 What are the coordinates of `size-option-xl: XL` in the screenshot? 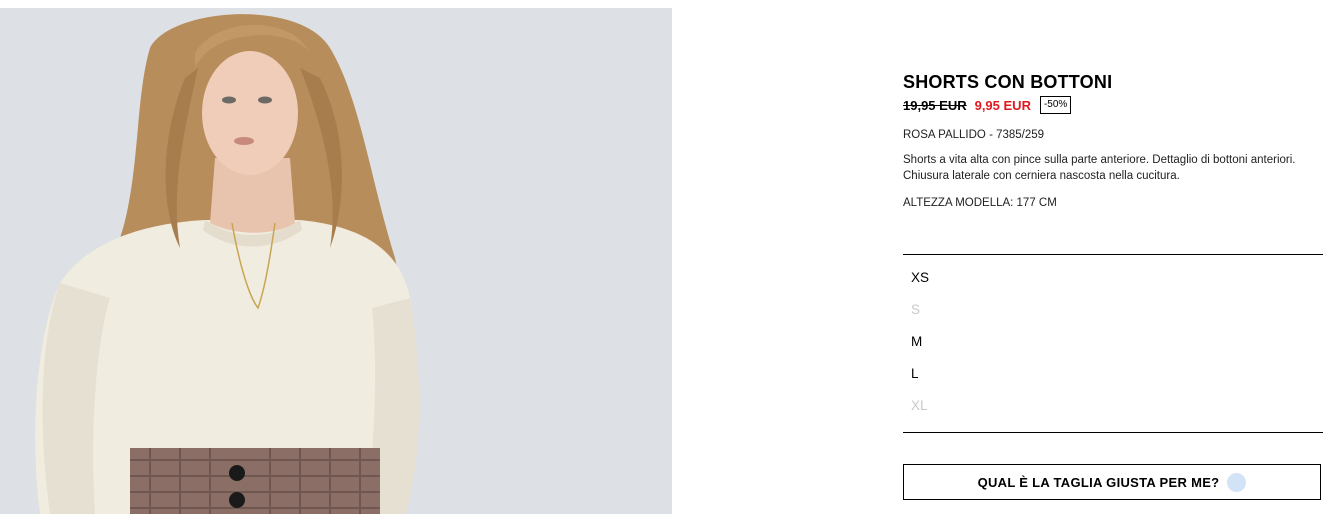 It's located at (1113, 406).